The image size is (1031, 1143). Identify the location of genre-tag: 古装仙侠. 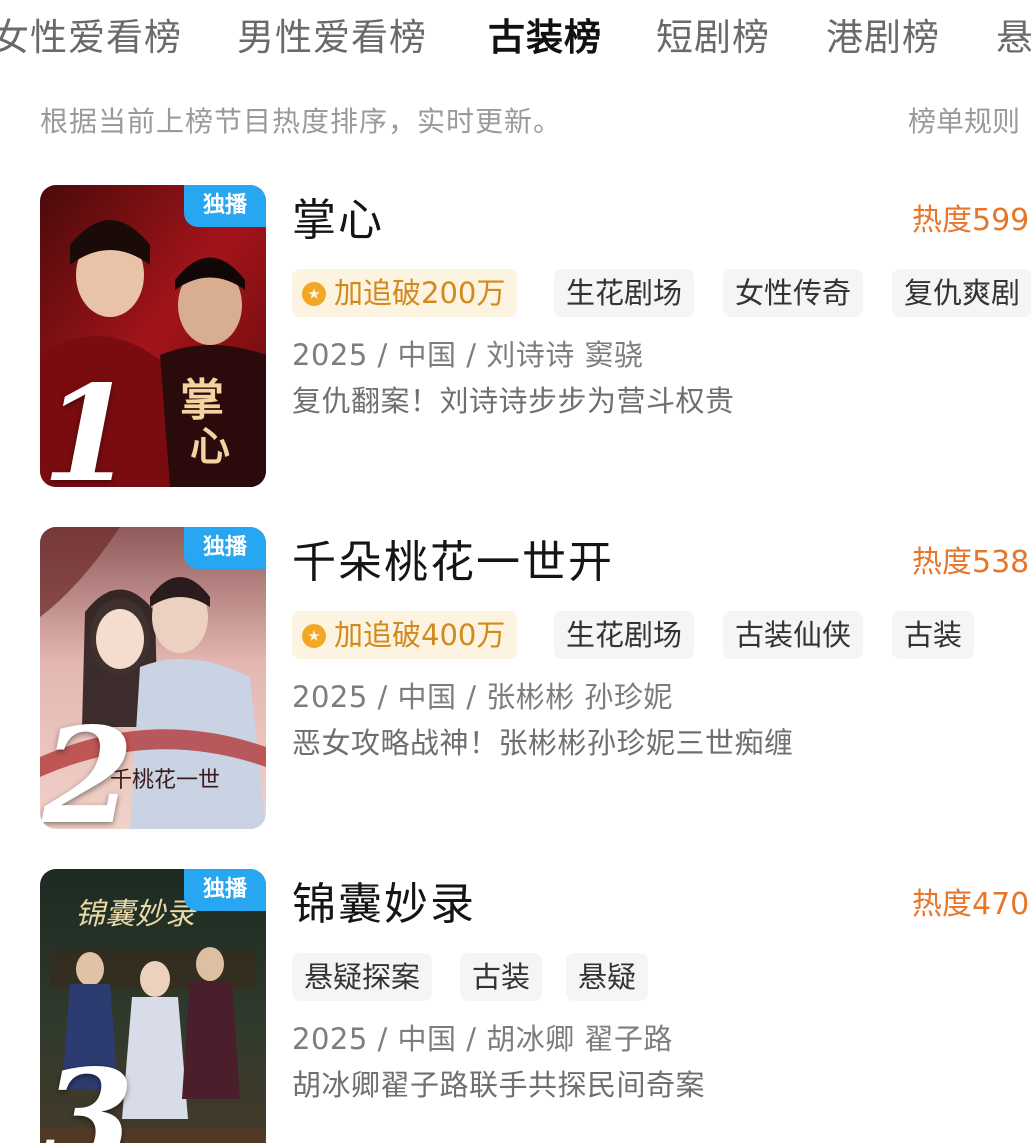
(793, 635).